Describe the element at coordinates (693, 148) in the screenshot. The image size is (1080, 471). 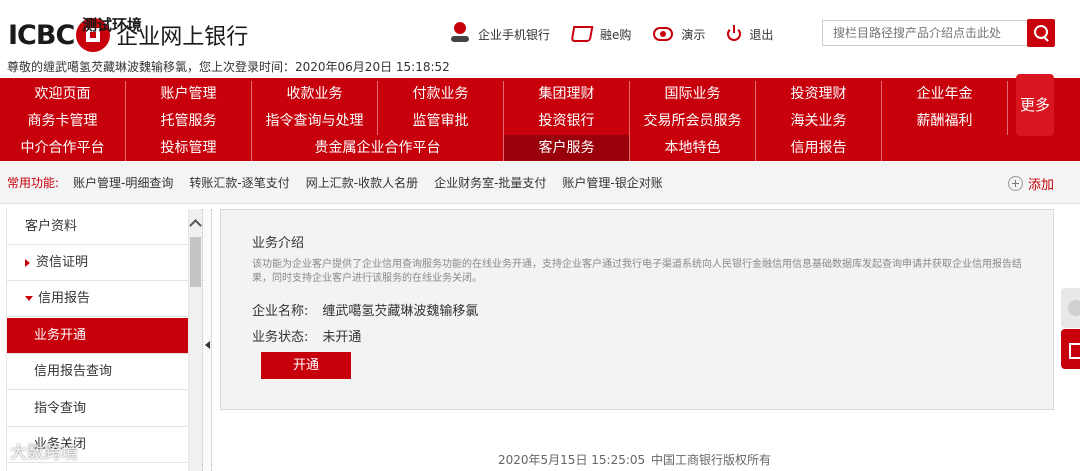
I see `nav-local-features: 本地特色` at that location.